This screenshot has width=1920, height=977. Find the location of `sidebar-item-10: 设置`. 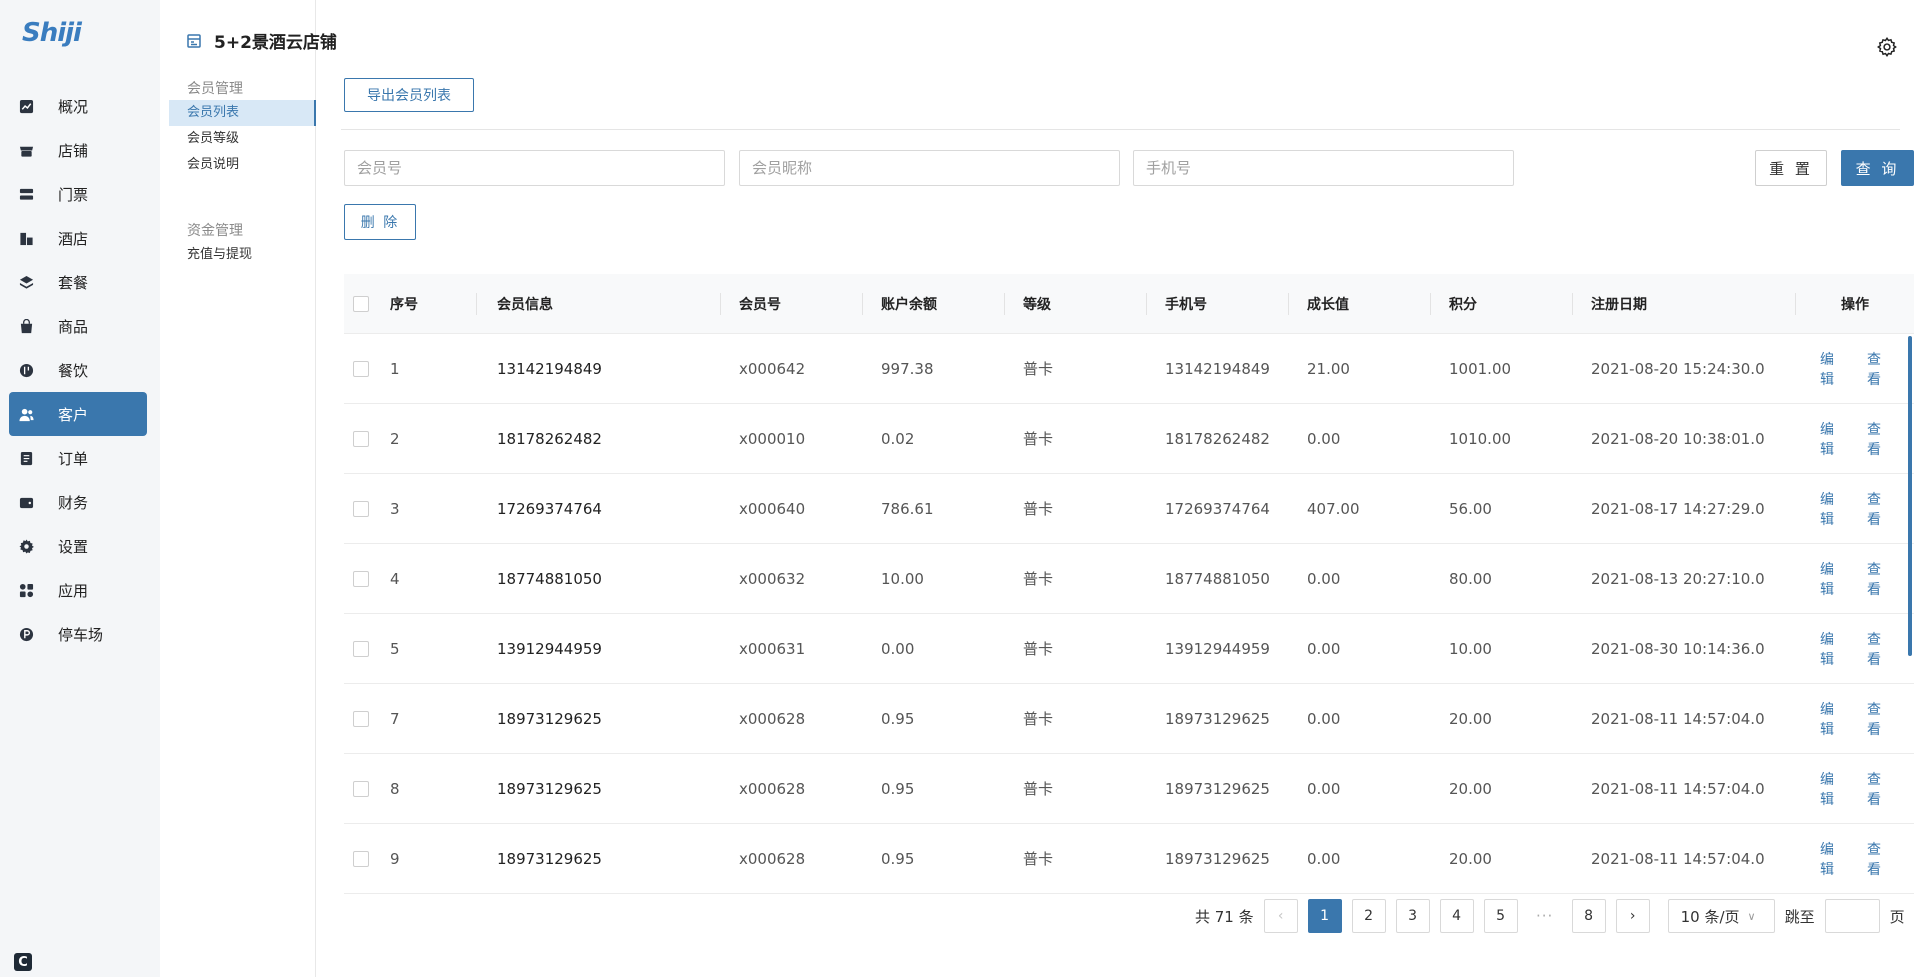

sidebar-item-10: 设置 is located at coordinates (80, 546).